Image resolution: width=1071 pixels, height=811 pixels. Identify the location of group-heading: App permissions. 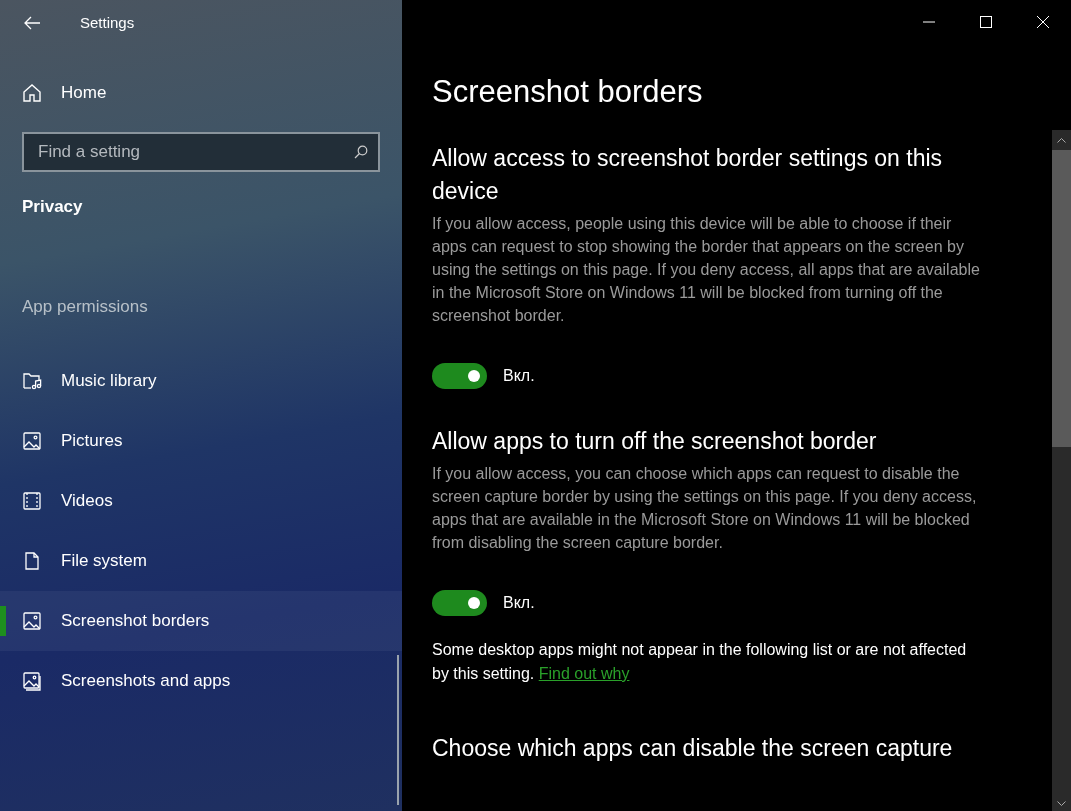
(85, 306).